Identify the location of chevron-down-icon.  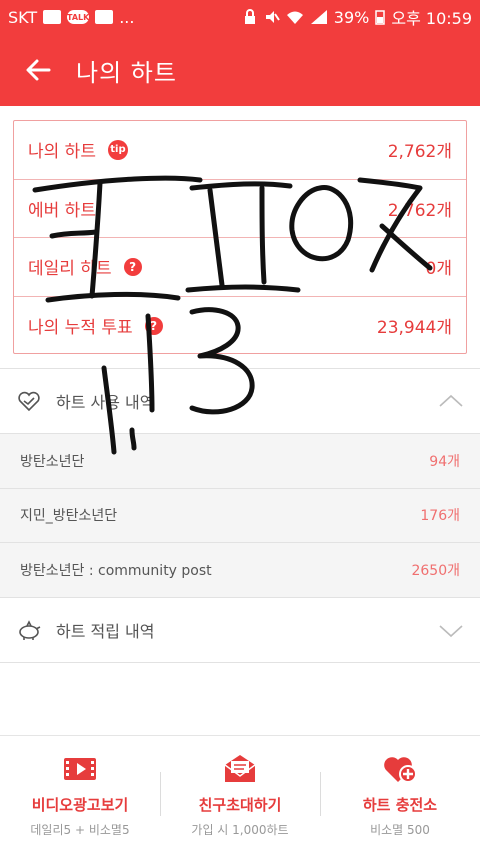
(451, 630).